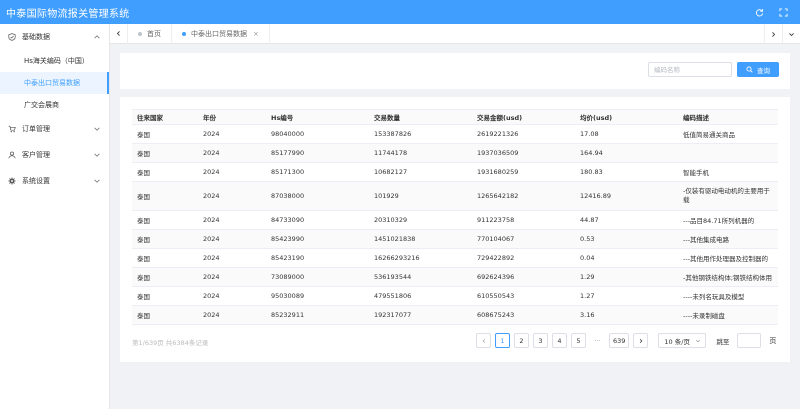 This screenshot has width=800, height=409. I want to click on last-page-button: 639, so click(619, 340).